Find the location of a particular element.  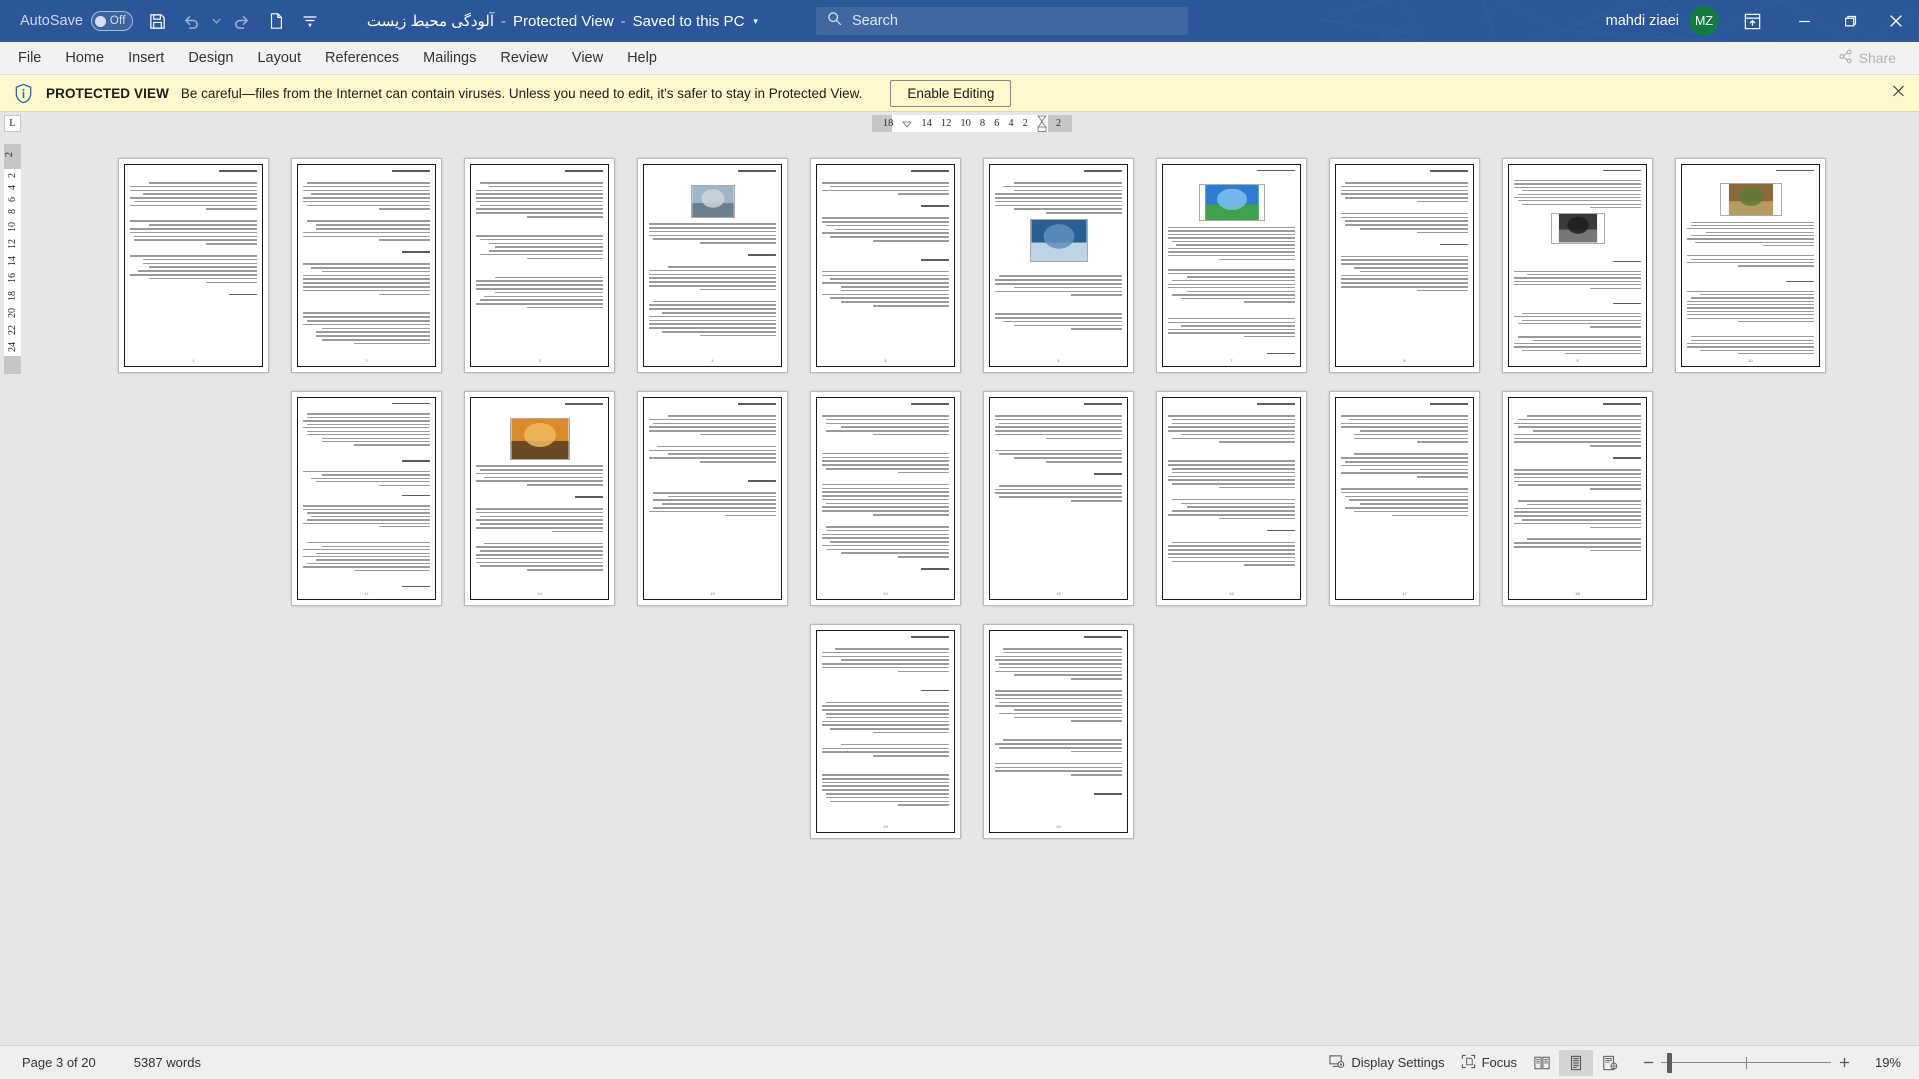

tab-home: Home is located at coordinates (84, 58).